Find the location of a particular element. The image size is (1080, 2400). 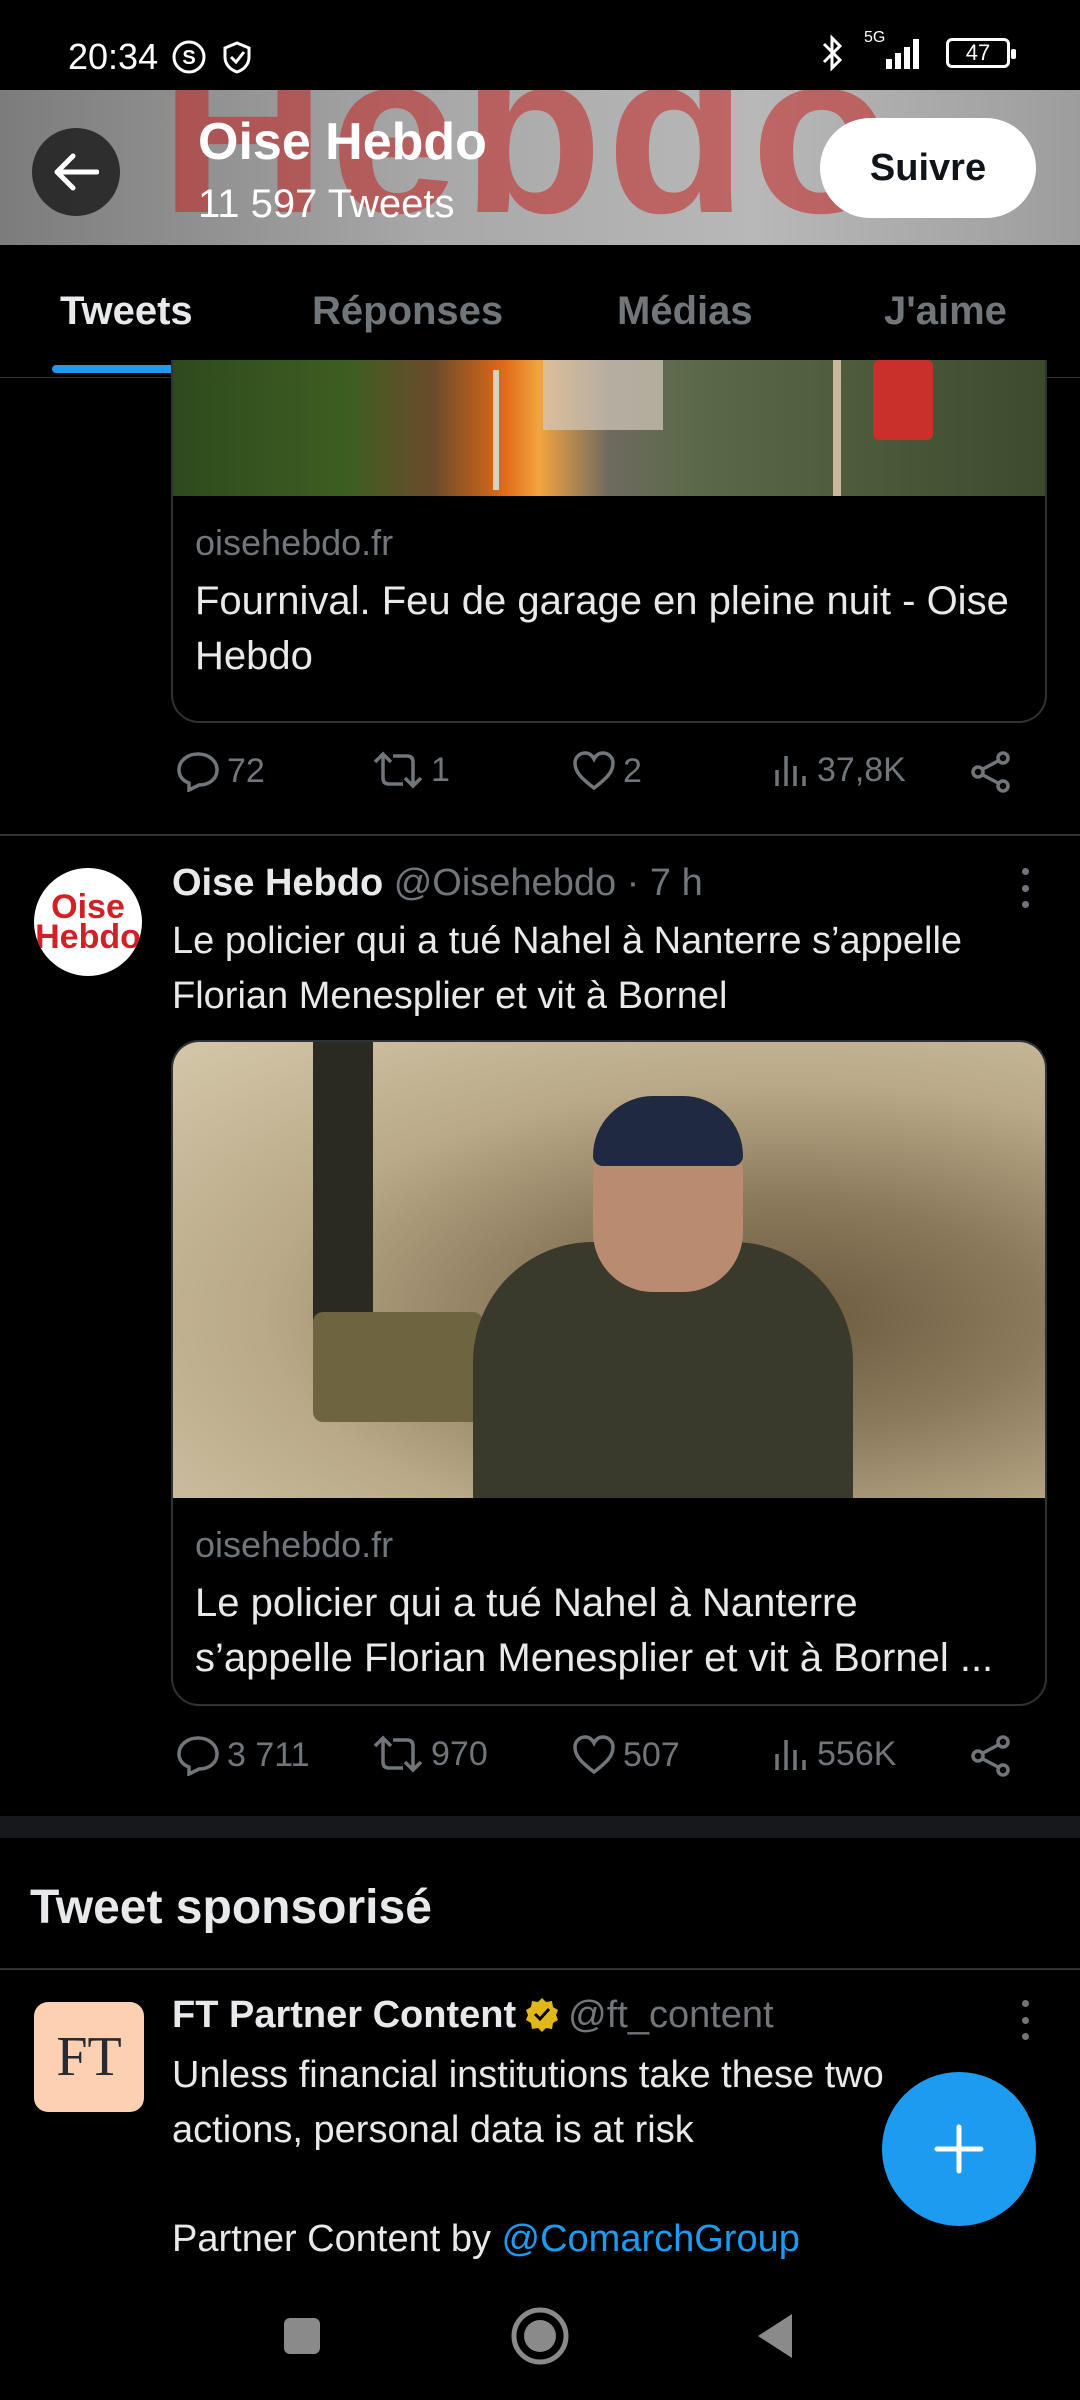

retweet-count: 970 is located at coordinates (459, 1753).